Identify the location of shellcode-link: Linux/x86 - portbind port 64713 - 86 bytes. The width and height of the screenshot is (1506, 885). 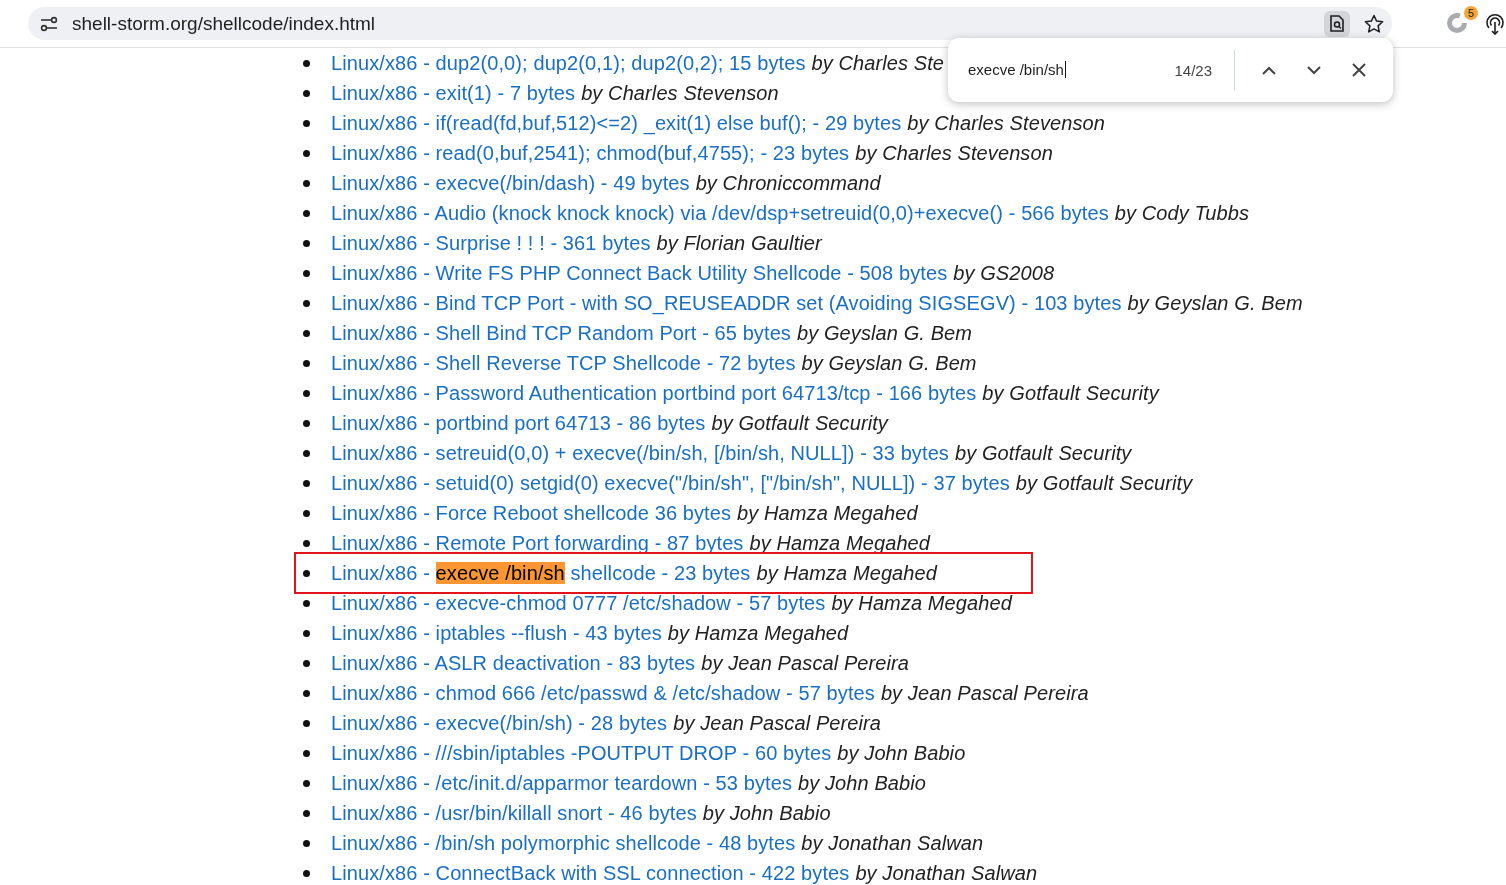
(518, 423).